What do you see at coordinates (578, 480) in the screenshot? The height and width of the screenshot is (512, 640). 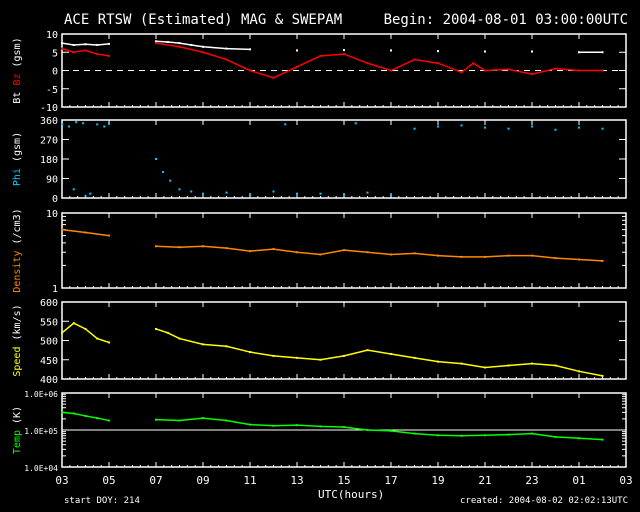 I see `x-tick-label: 01` at bounding box center [578, 480].